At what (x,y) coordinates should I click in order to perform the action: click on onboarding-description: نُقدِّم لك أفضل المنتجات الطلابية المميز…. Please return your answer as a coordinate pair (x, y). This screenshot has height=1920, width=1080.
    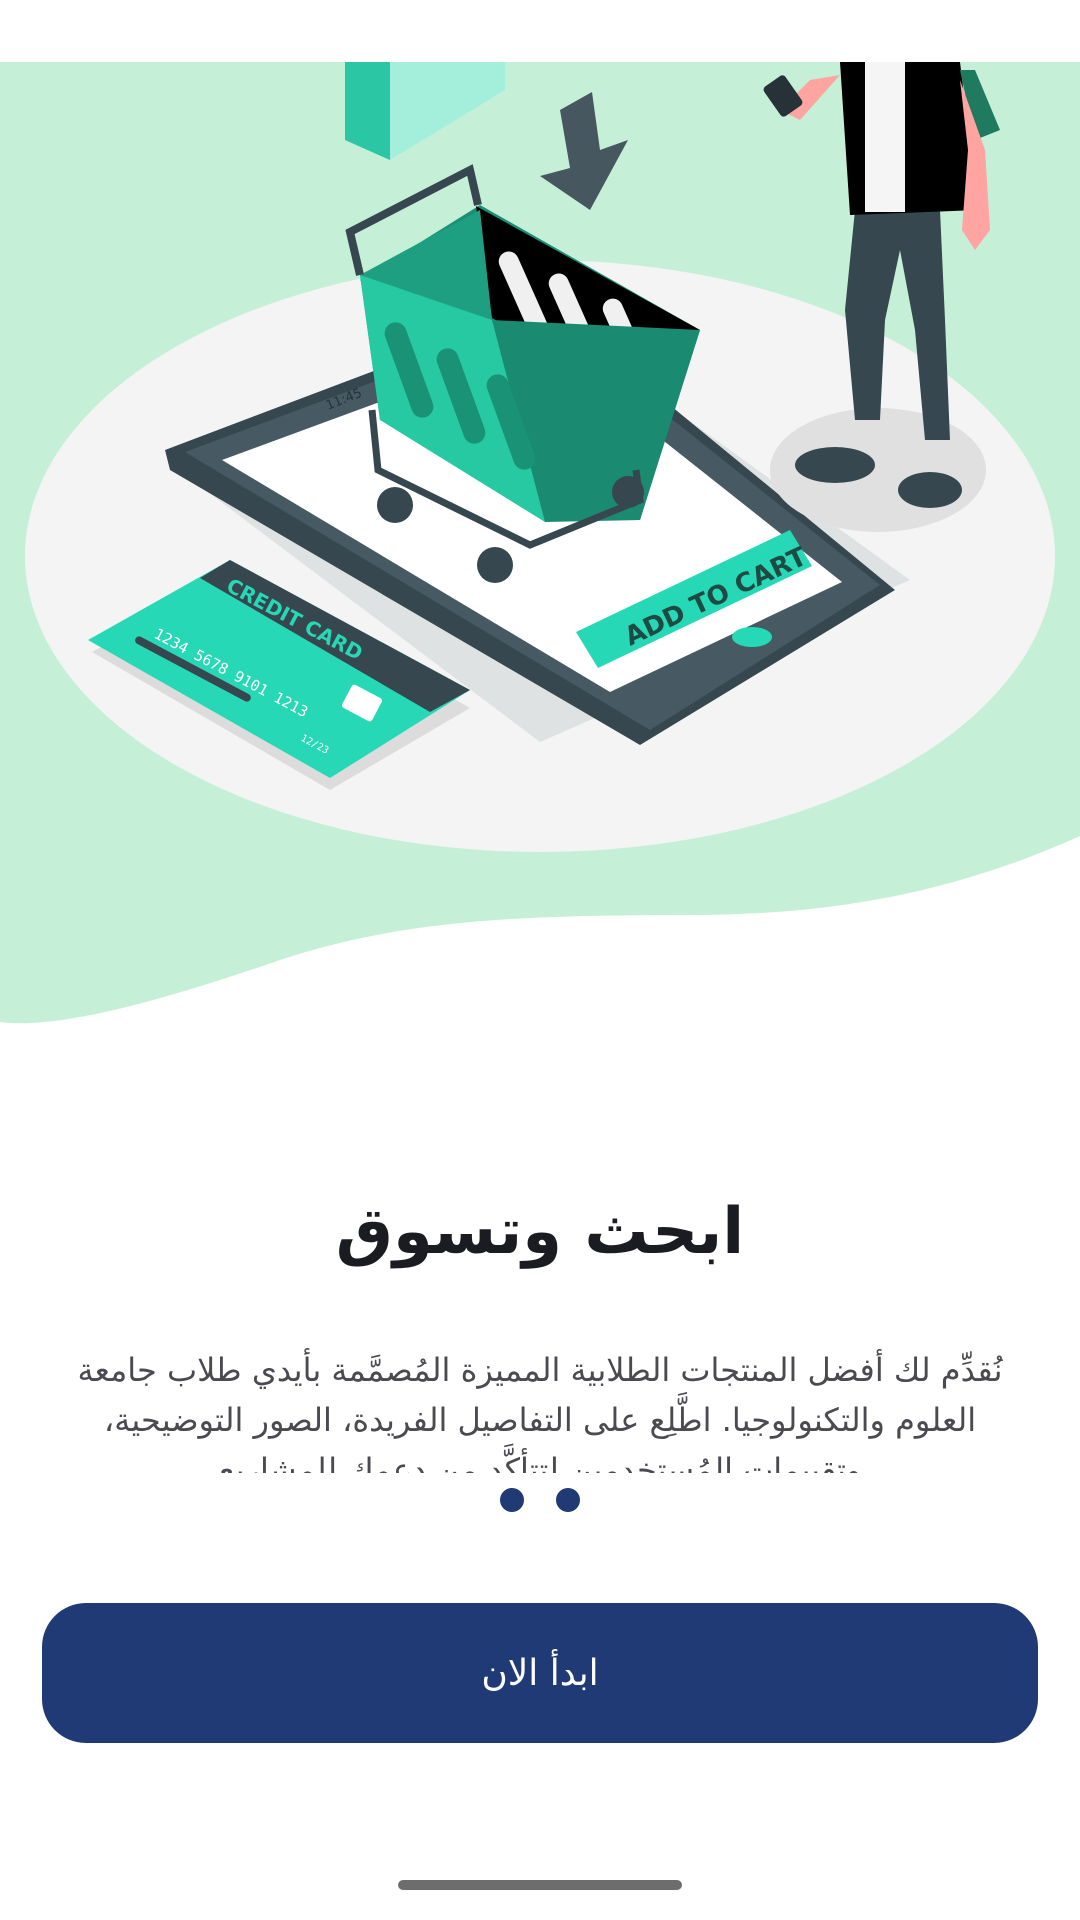
    Looking at the image, I should click on (540, 1412).